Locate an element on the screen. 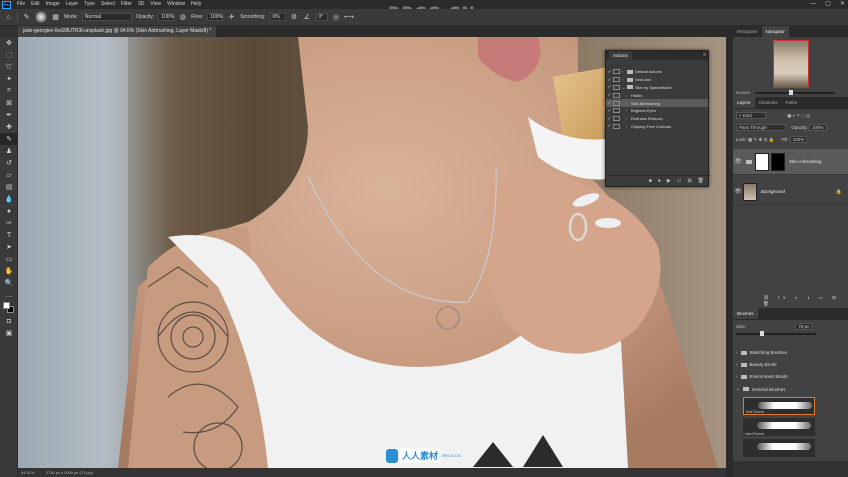  layer-fill-field: 100% is located at coordinates (798, 139).